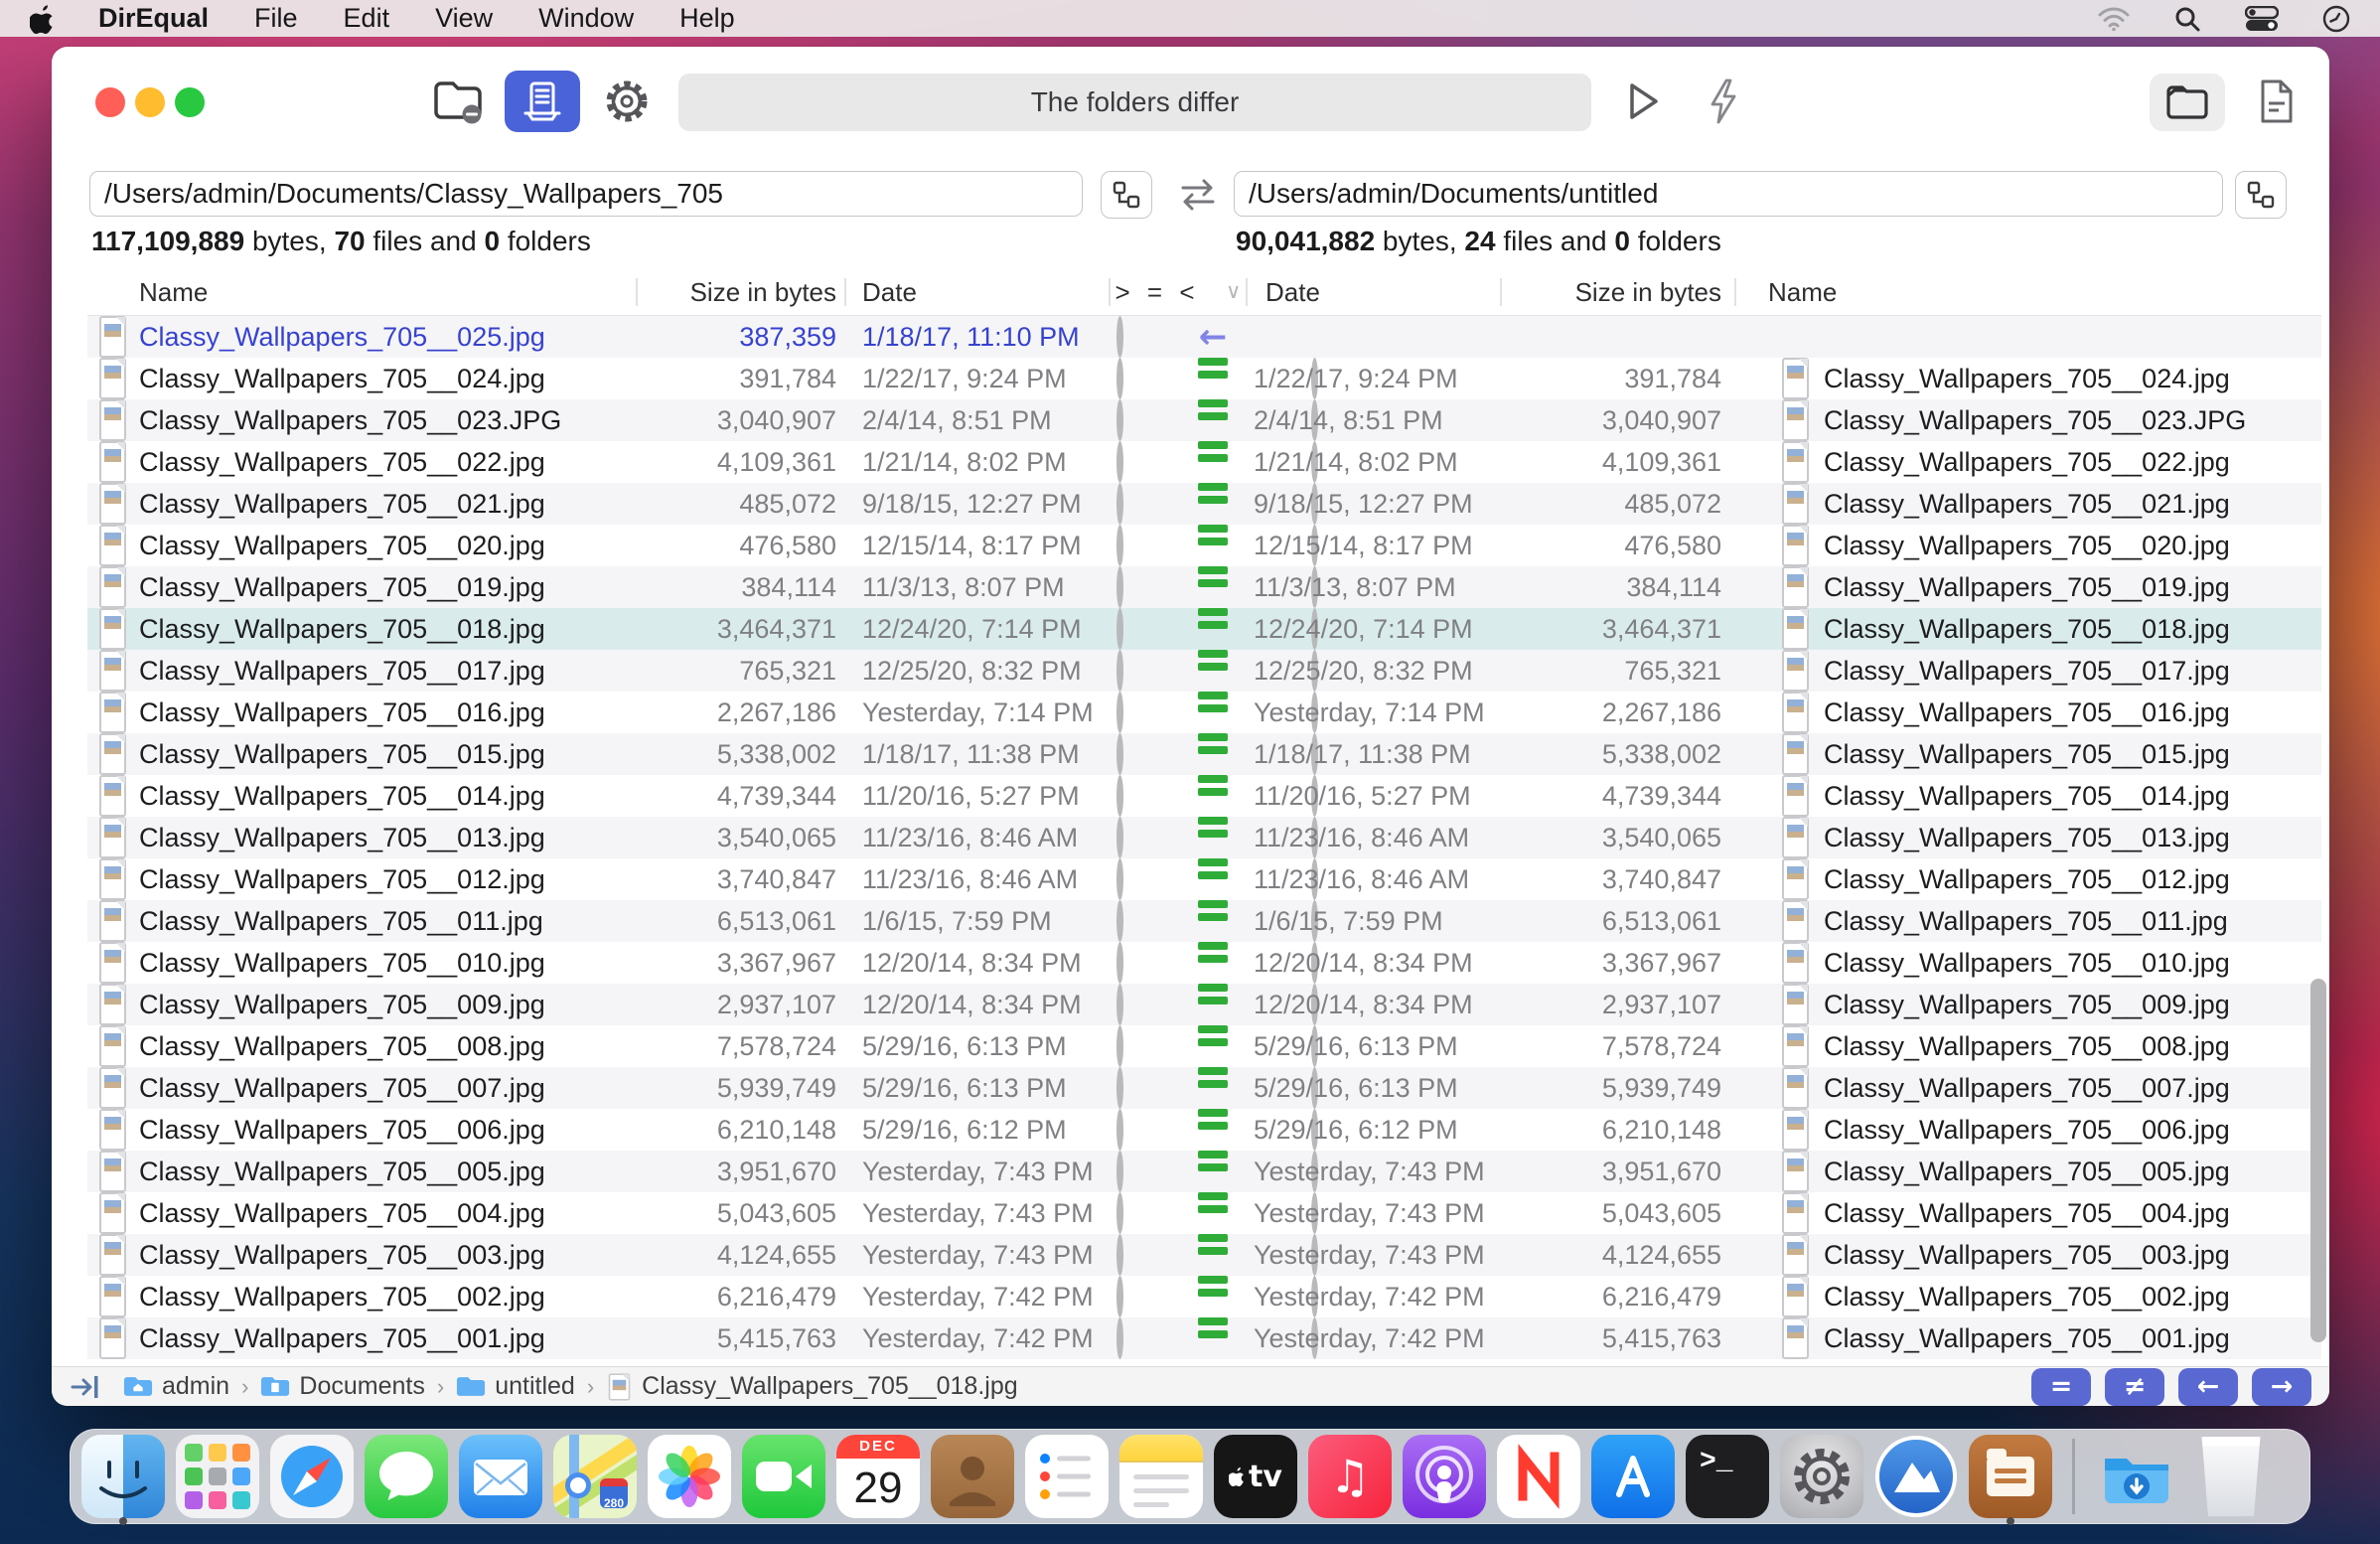 The height and width of the screenshot is (1544, 2380). Describe the element at coordinates (1728, 194) in the screenshot. I see `right-path-input` at that location.